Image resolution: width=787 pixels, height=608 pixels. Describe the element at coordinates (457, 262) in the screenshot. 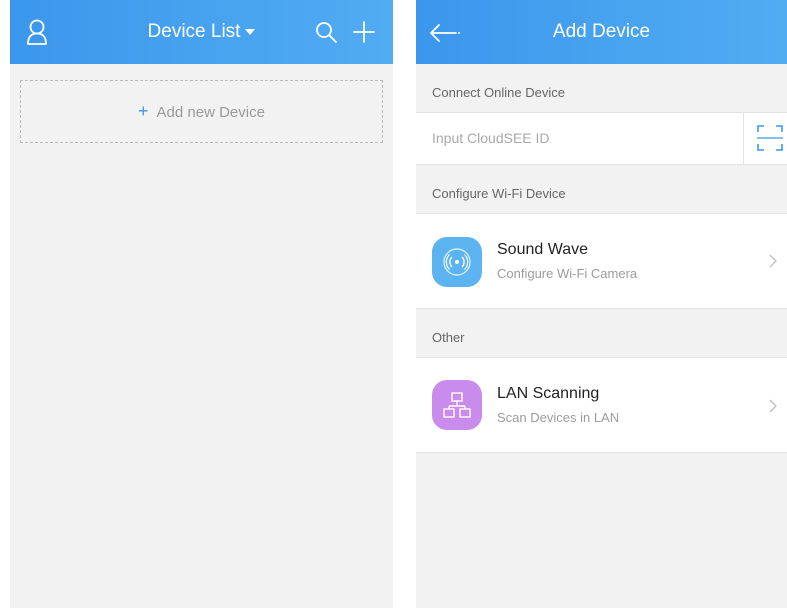

I see `sound-wave-icon` at that location.